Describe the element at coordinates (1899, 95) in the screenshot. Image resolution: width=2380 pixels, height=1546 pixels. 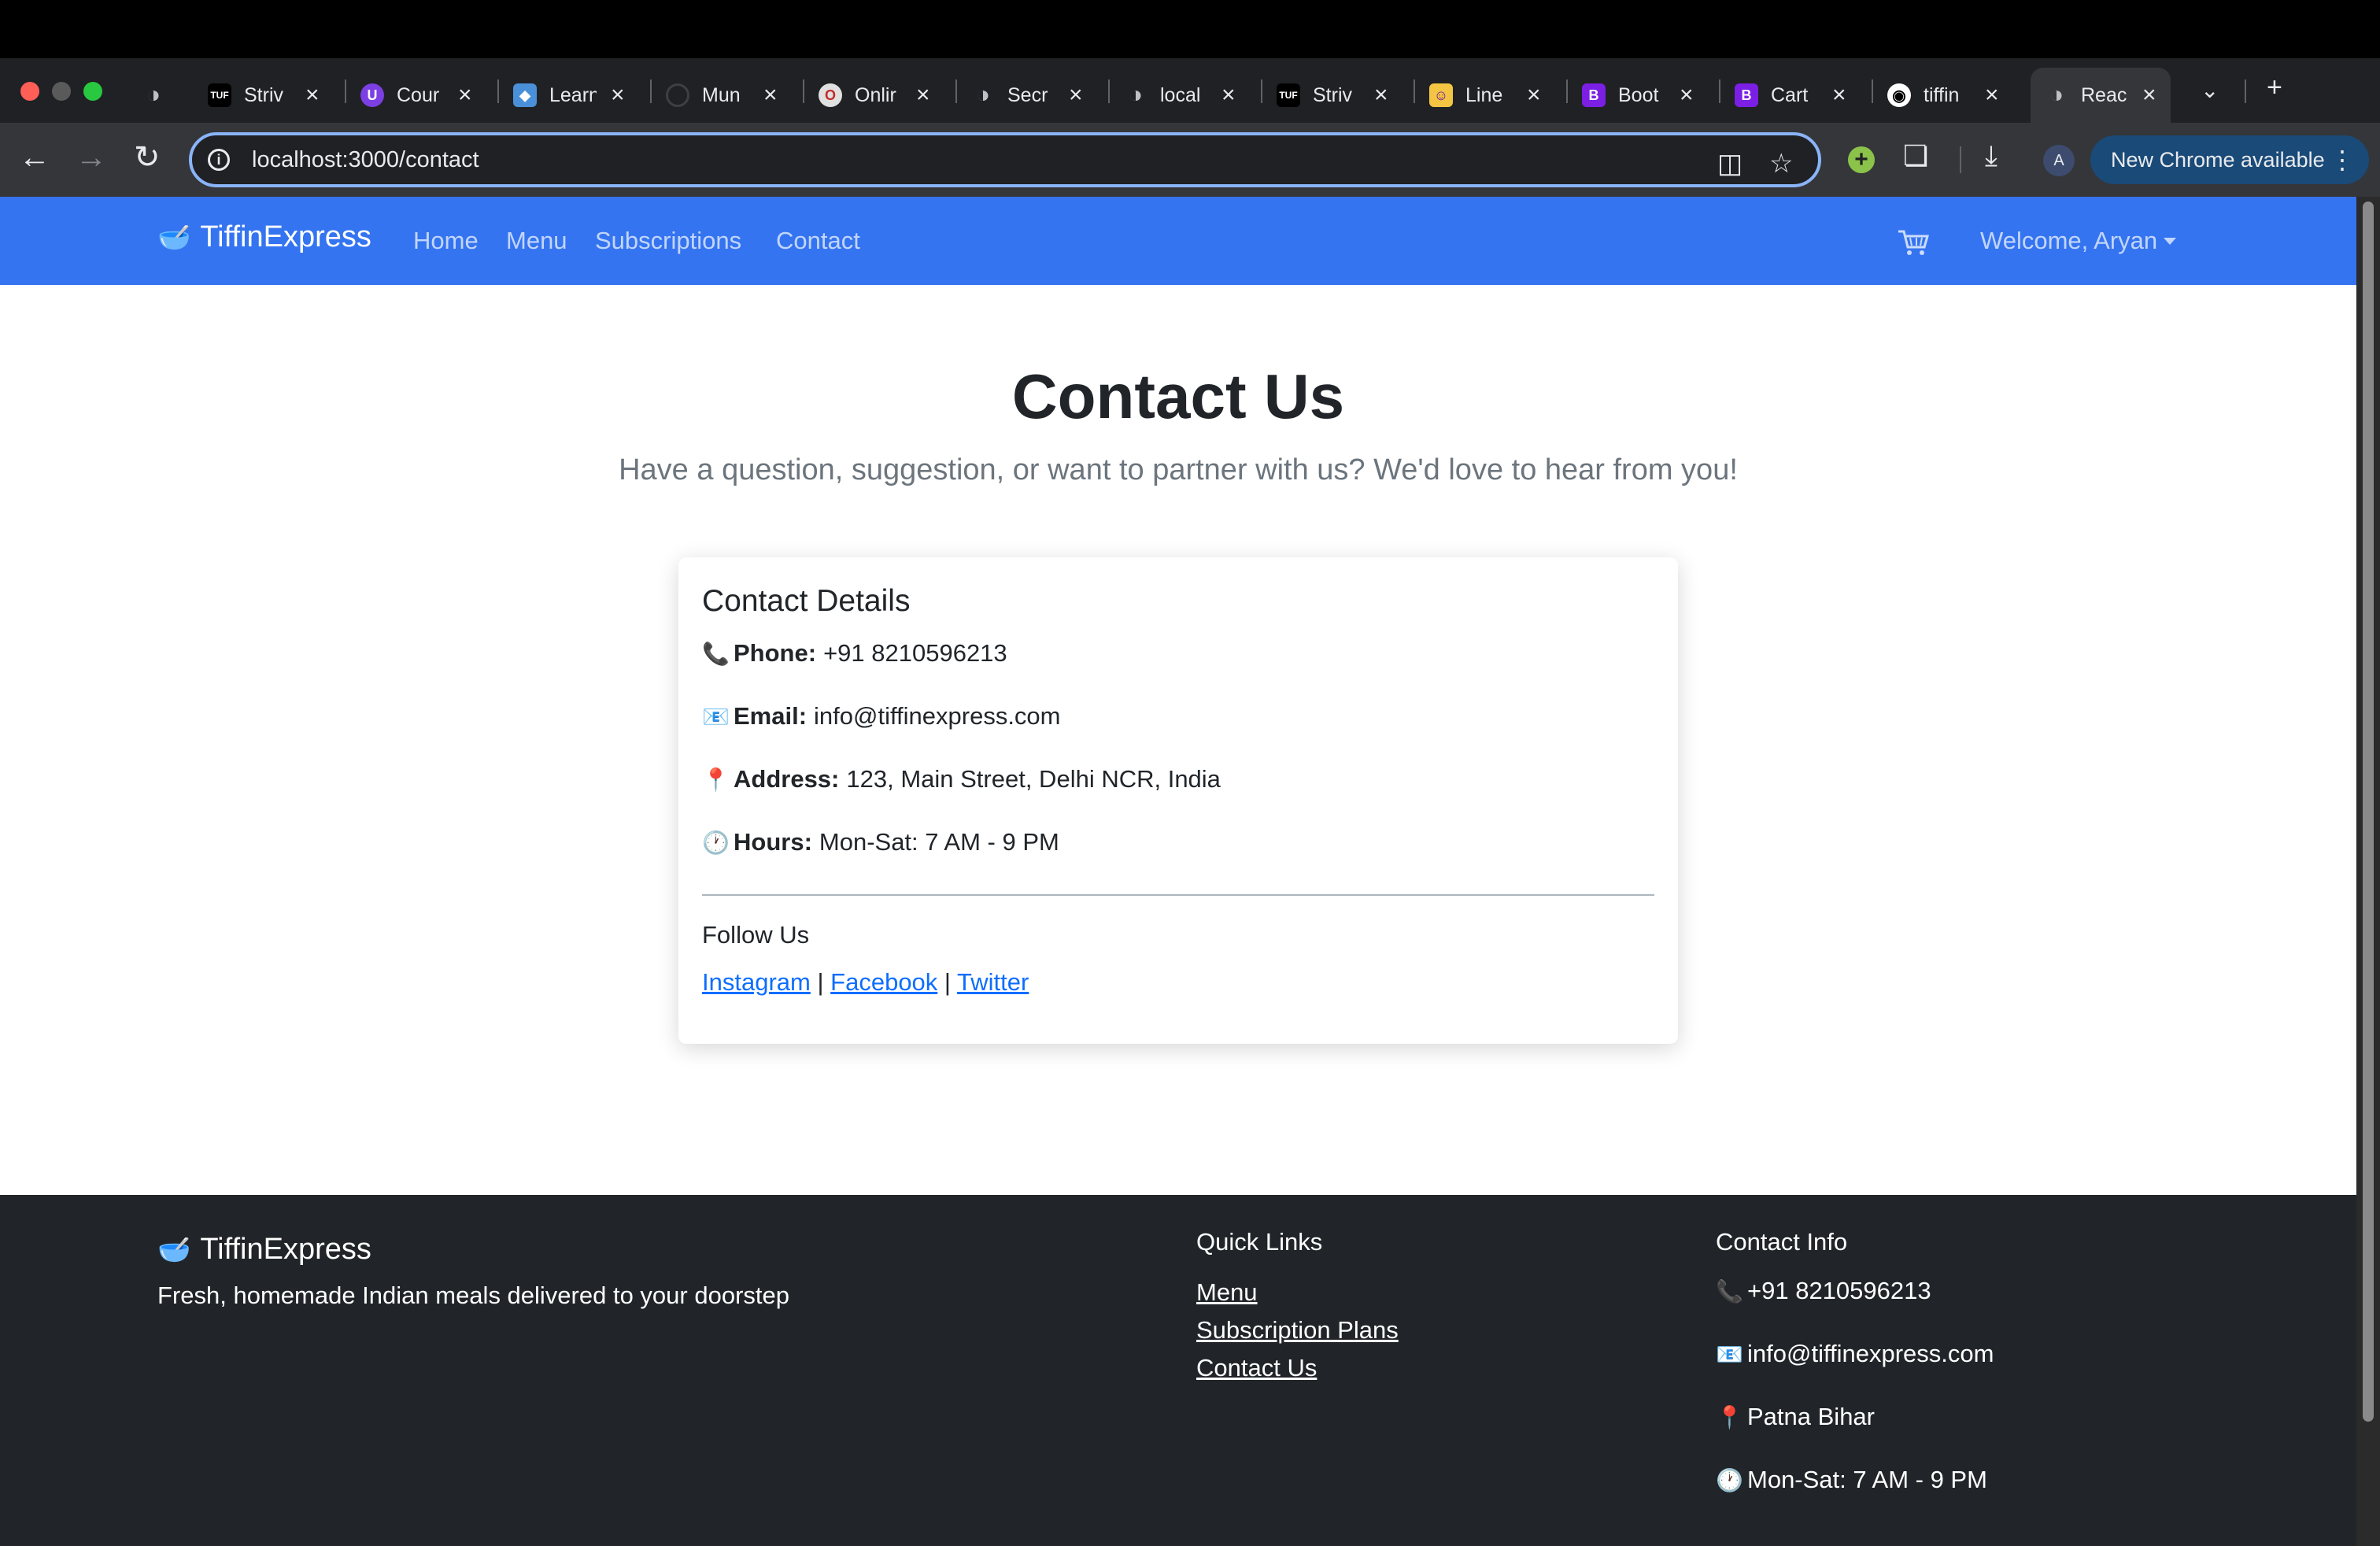
I see `github-icon: ◉` at that location.